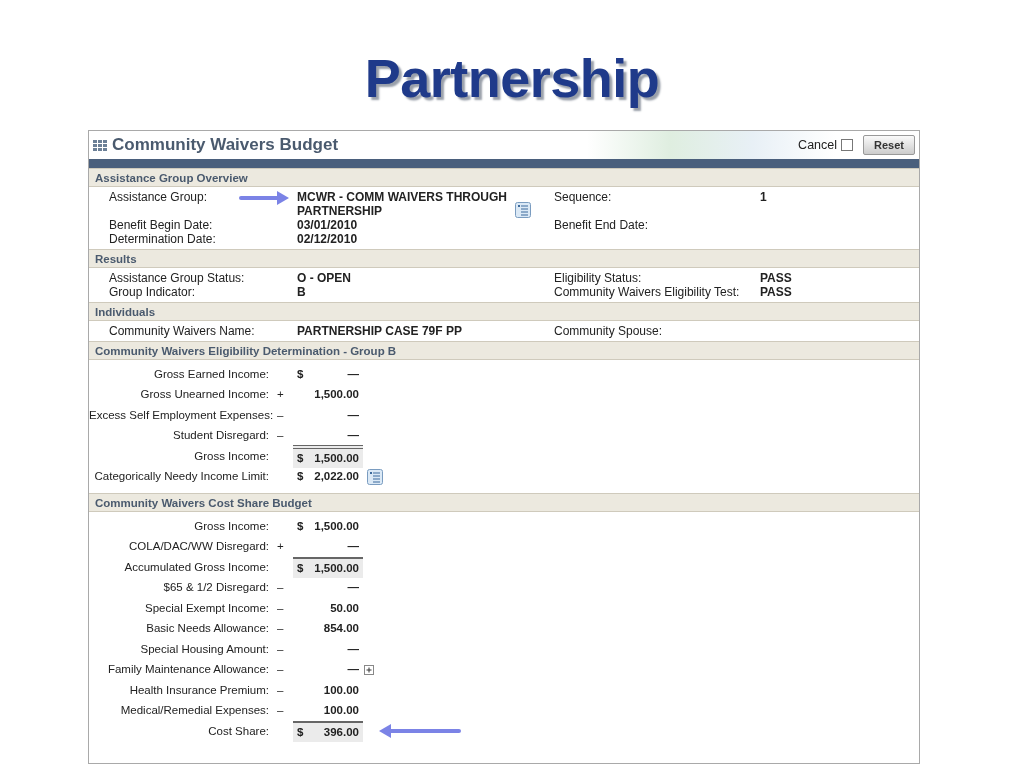 Image resolution: width=1024 pixels, height=768 pixels. Describe the element at coordinates (889, 145) in the screenshot. I see `reset-button: Reset` at that location.